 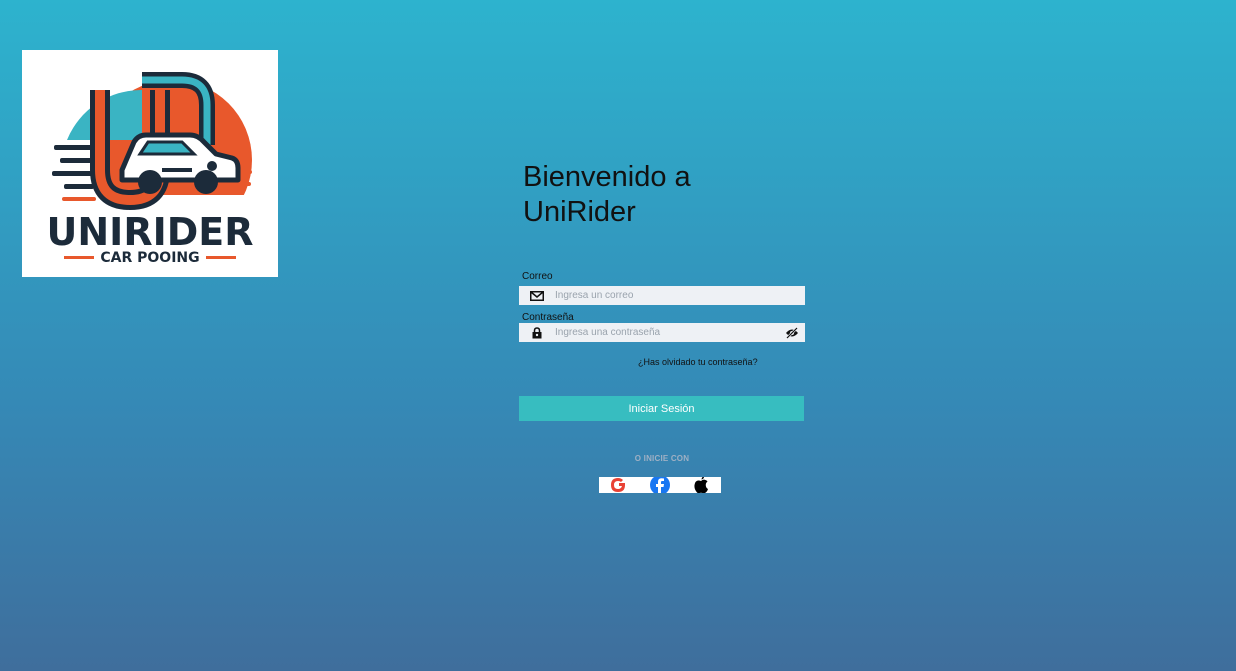 I want to click on app-logo: UNIRIDER CAR POOING, so click(x=150, y=163).